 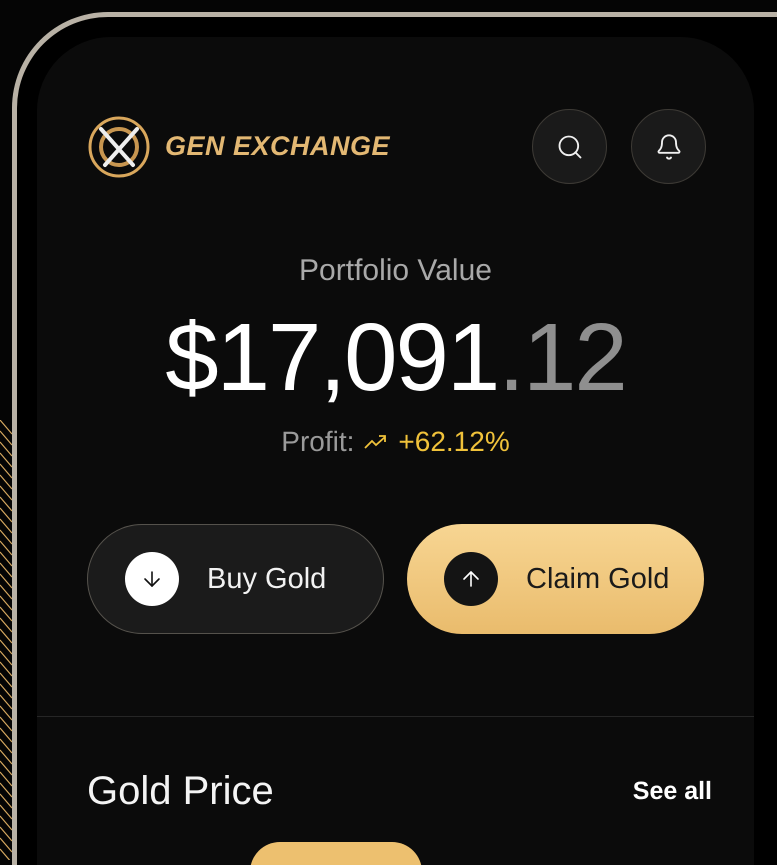 What do you see at coordinates (395, 271) in the screenshot?
I see `portfolio-label: Portfolio Value` at bounding box center [395, 271].